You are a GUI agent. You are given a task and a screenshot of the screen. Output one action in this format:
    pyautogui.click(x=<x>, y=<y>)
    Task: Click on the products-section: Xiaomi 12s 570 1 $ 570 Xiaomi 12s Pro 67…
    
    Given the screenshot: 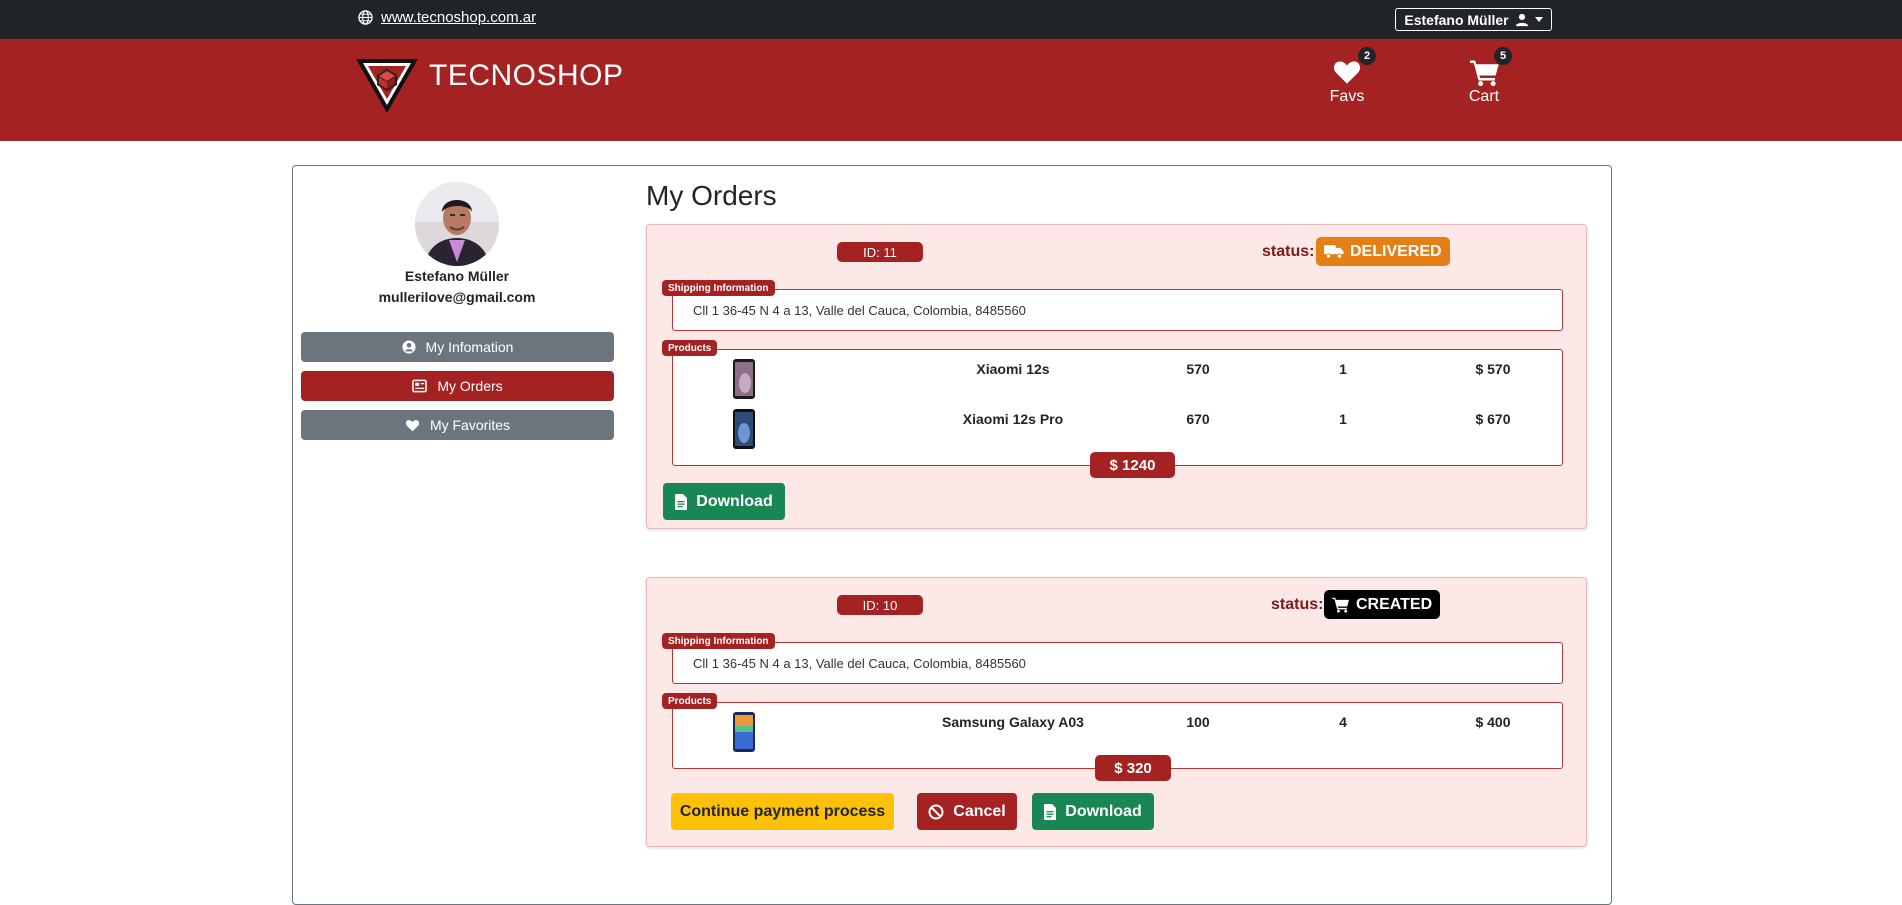 What is the action you would take?
    pyautogui.click(x=1117, y=407)
    